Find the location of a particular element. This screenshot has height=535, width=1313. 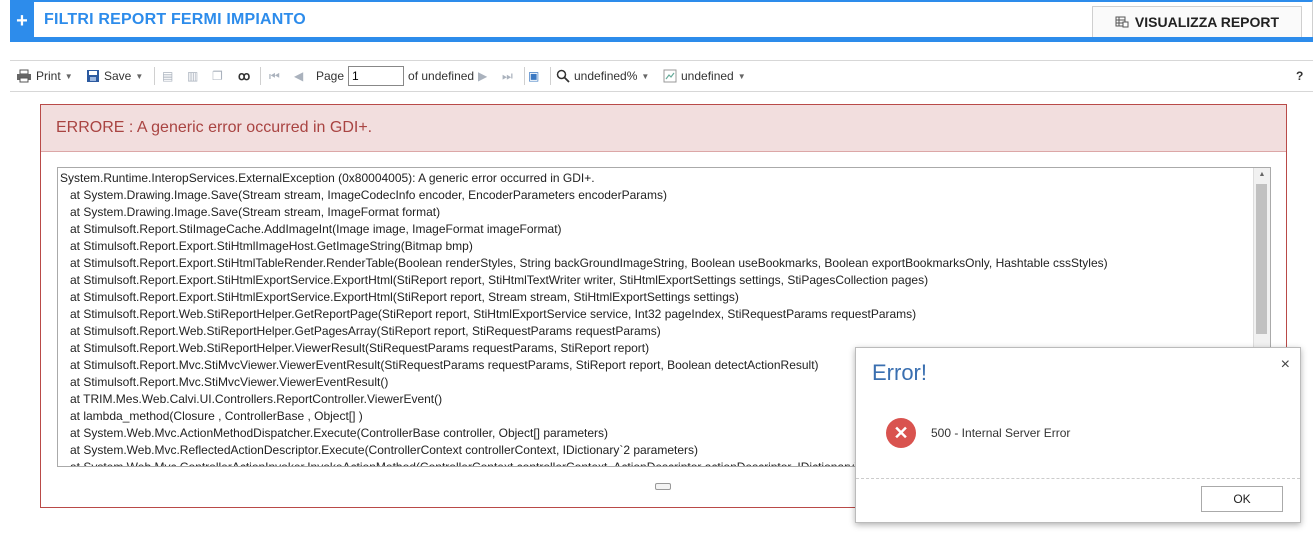

bookmarks-icon: ▤ is located at coordinates (168, 76).